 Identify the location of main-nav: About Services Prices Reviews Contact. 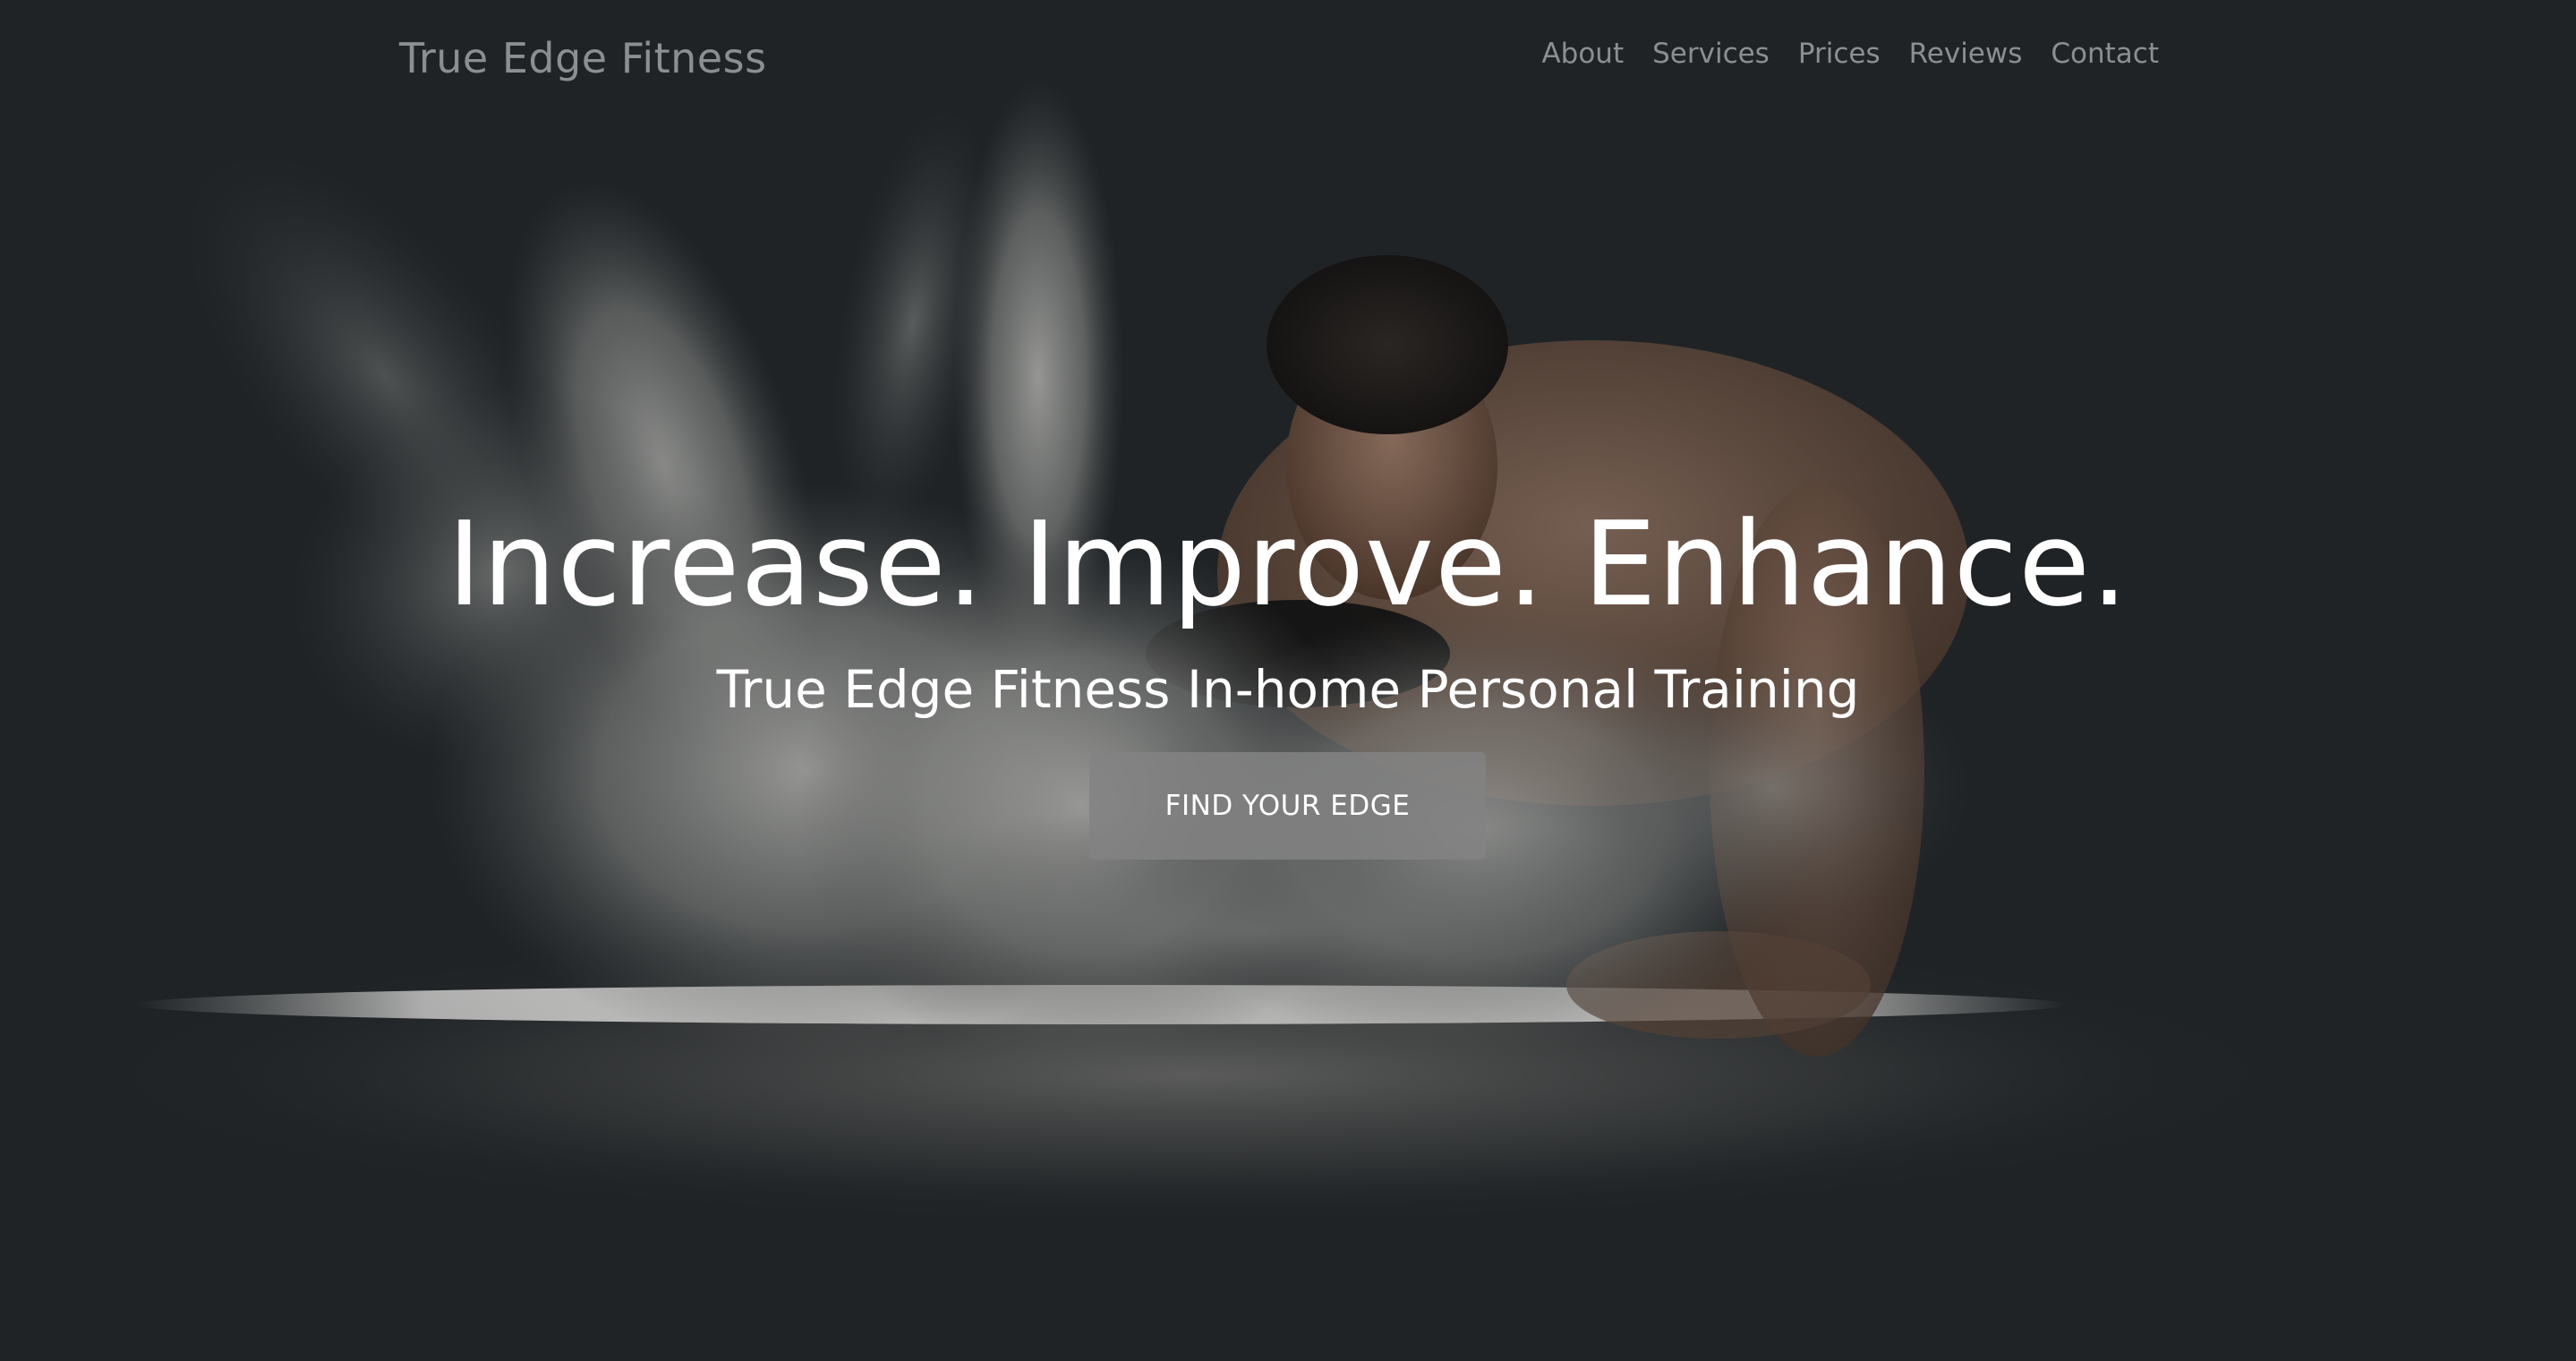
(1850, 53).